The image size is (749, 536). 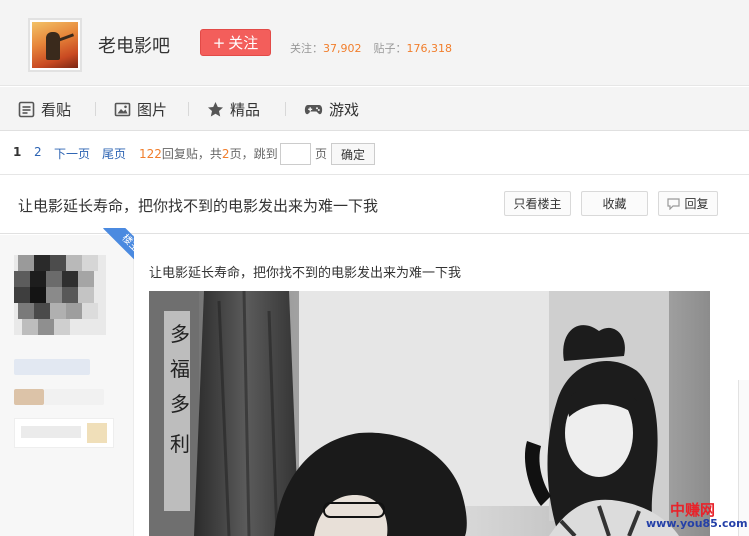 I want to click on comment-icon, so click(x=674, y=203).